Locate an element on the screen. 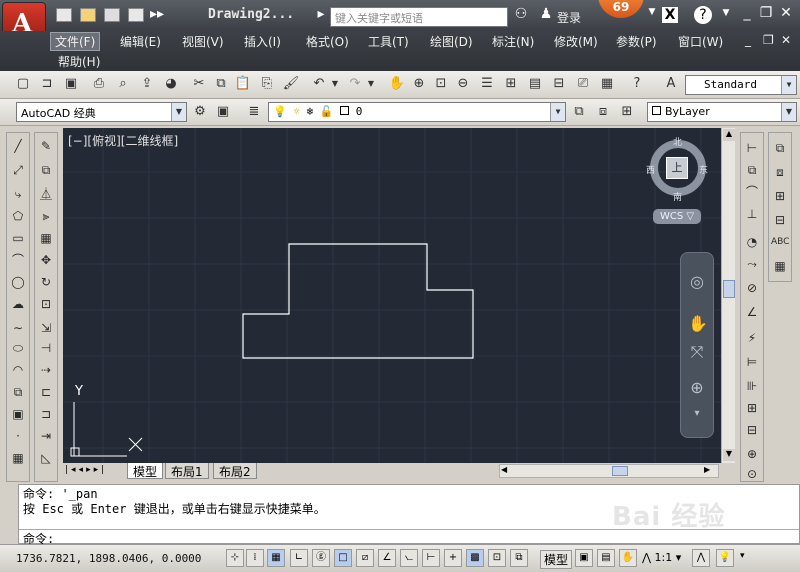 The height and width of the screenshot is (572, 800). drawn-polyline-shape is located at coordinates (358, 301).